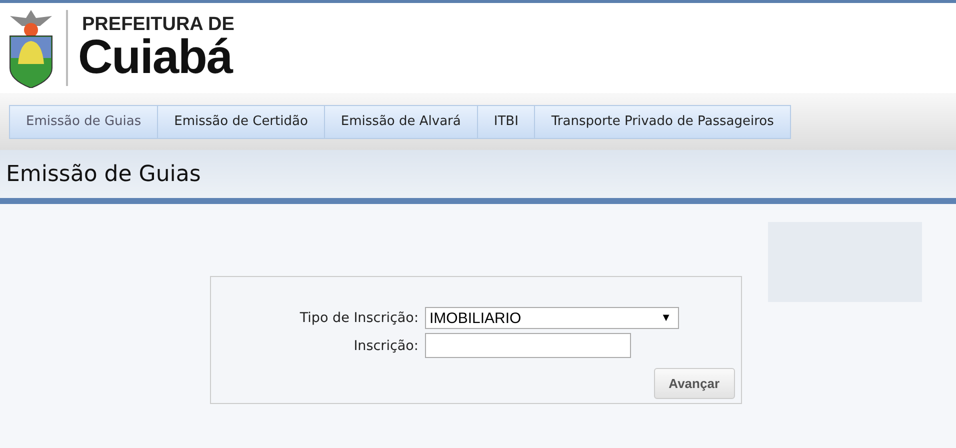 The image size is (956, 448). I want to click on logo-text: PREFEITURA DE, so click(158, 24).